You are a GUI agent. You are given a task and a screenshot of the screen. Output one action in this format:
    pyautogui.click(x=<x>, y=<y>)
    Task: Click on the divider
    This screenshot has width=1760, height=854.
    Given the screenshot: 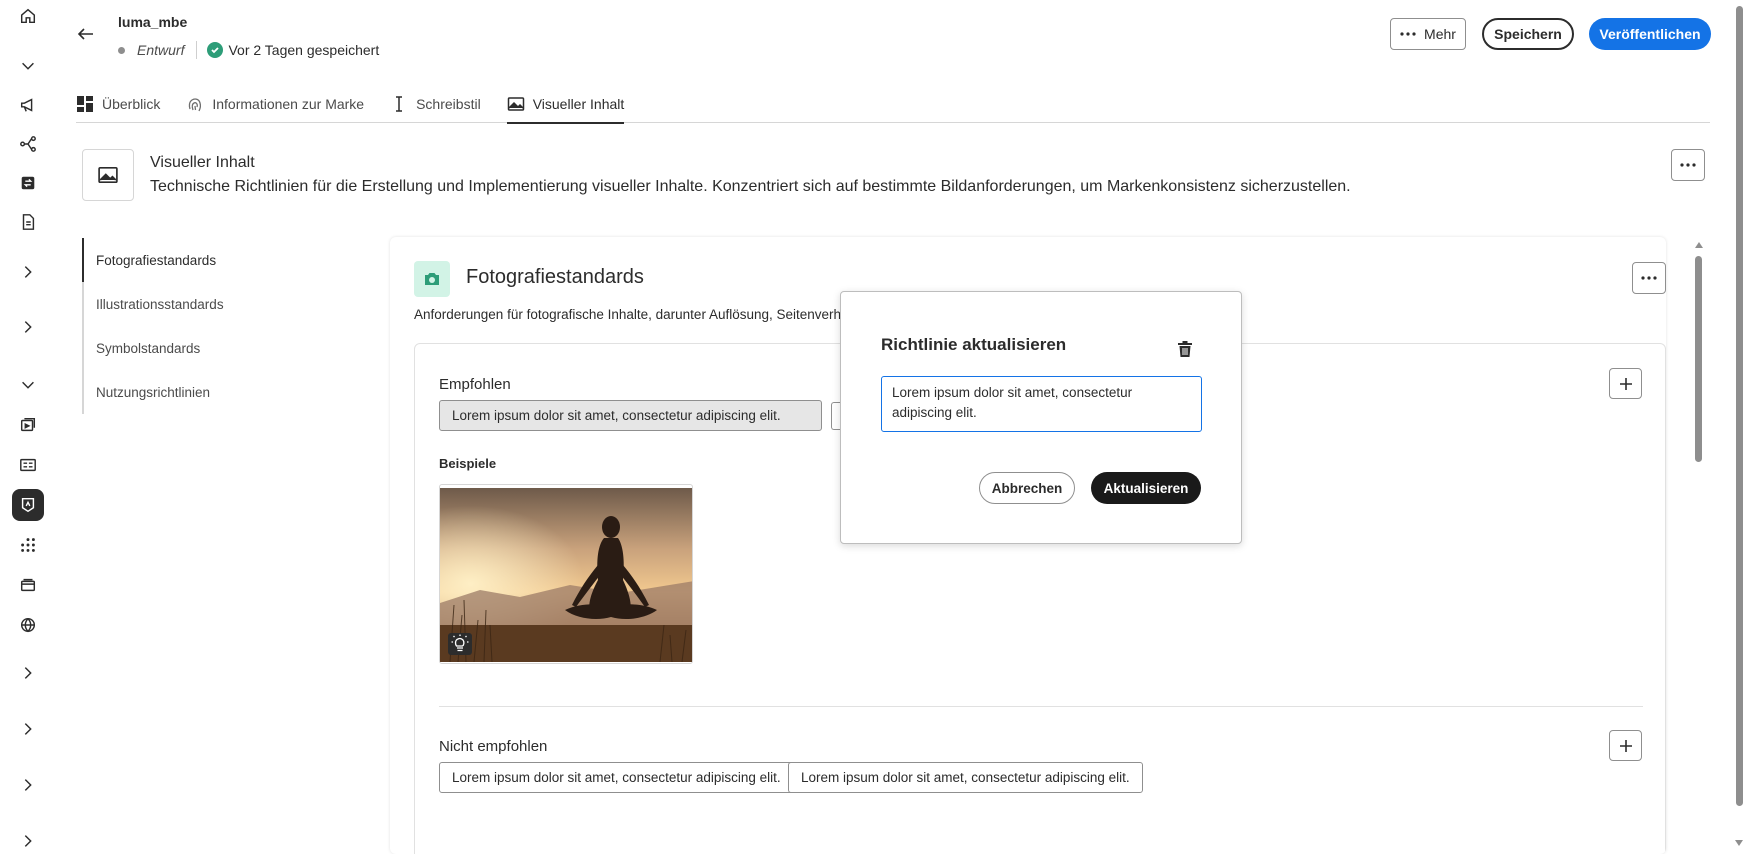 What is the action you would take?
    pyautogui.click(x=197, y=50)
    